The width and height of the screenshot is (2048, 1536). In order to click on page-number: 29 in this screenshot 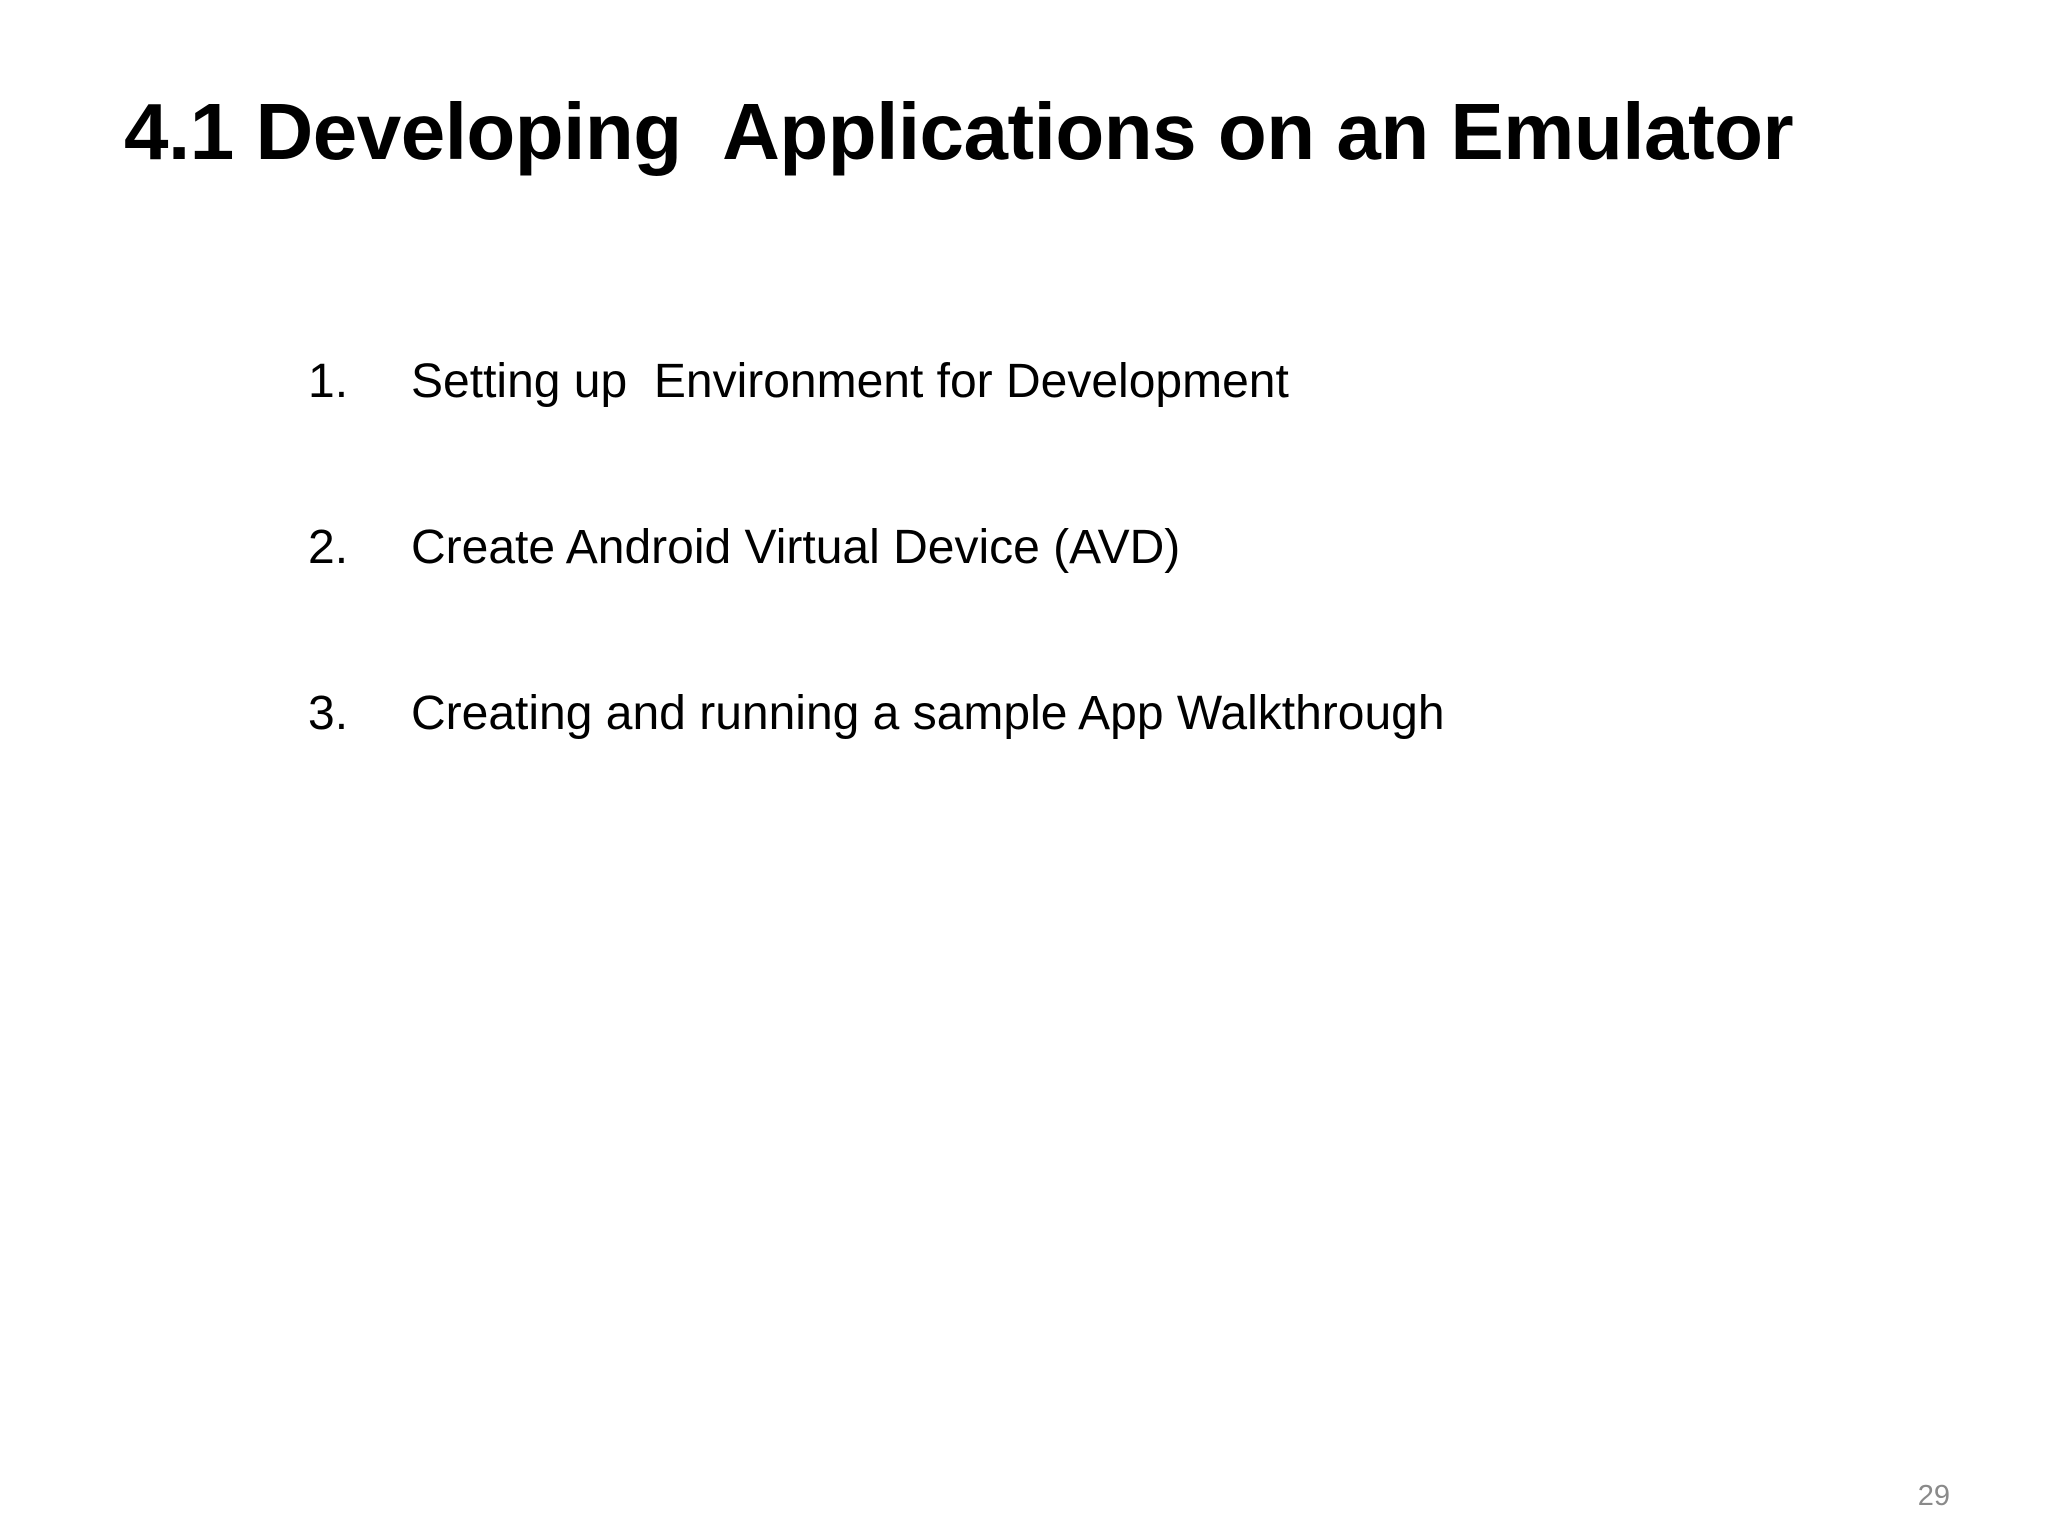, I will do `click(1933, 1496)`.